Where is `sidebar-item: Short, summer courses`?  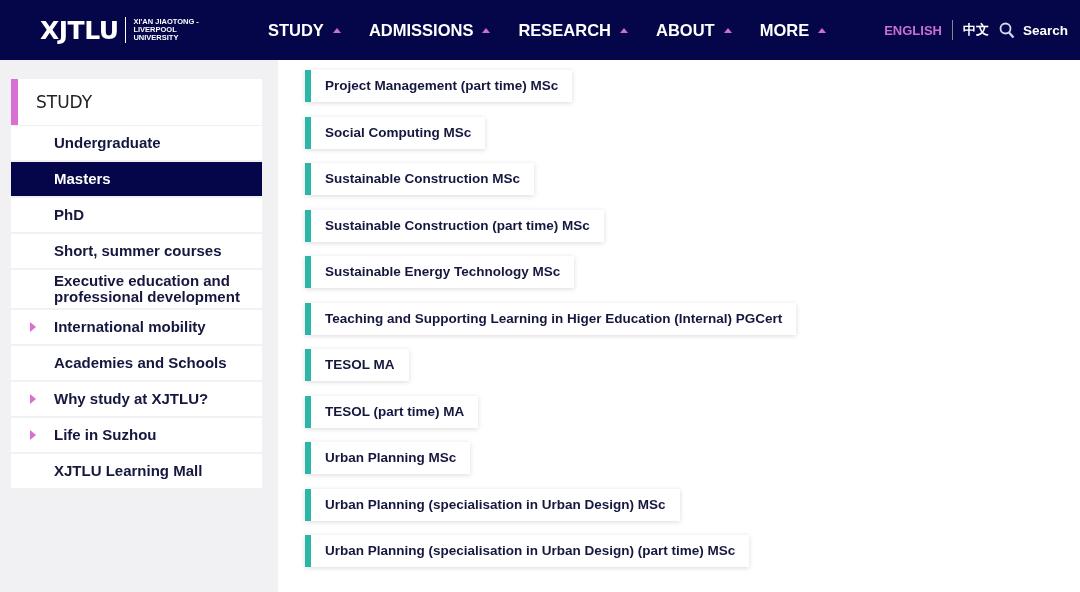
sidebar-item: Short, summer courses is located at coordinates (136, 251).